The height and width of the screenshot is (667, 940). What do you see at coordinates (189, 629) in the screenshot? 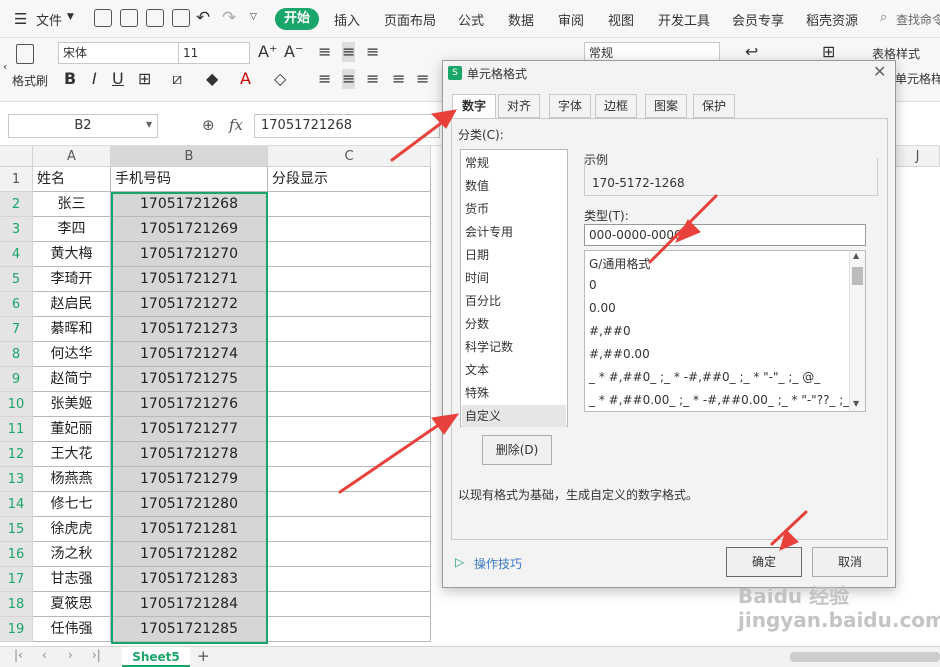
I see `cell-phone: 17051721285` at bounding box center [189, 629].